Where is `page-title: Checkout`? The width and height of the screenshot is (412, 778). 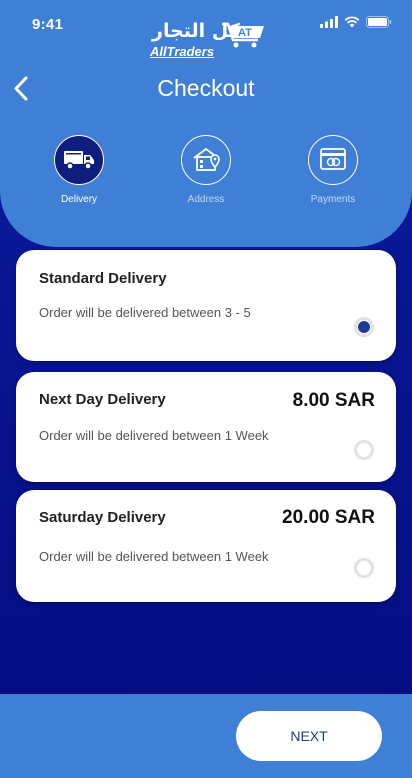 page-title: Checkout is located at coordinates (206, 88).